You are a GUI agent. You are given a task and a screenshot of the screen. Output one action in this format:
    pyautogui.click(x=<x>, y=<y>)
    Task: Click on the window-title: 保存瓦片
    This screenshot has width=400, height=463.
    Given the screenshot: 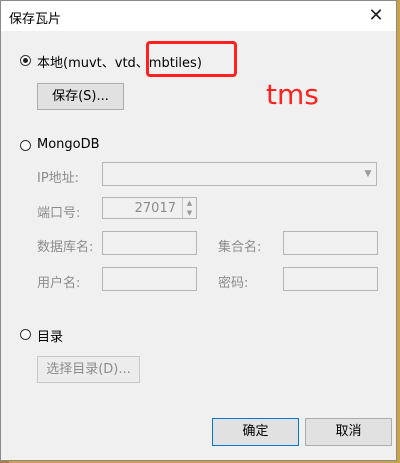 What is the action you would take?
    pyautogui.click(x=35, y=19)
    